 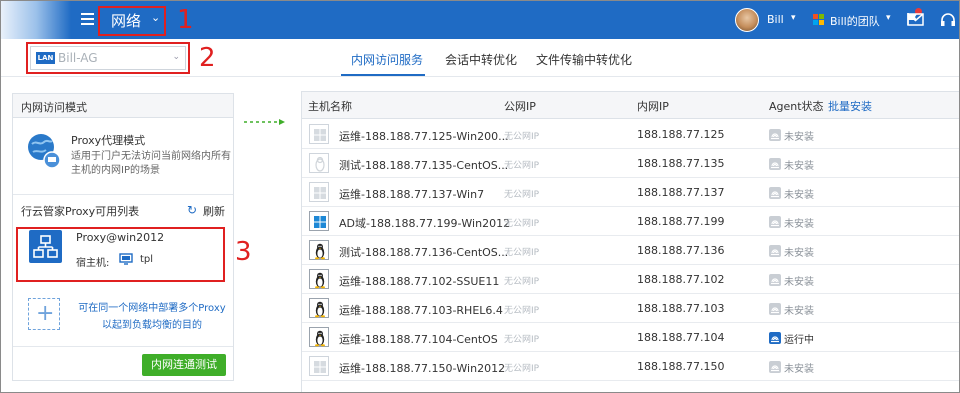 What do you see at coordinates (80, 211) in the screenshot?
I see `proxy-list-title: 行云管家Proxy可用列表` at bounding box center [80, 211].